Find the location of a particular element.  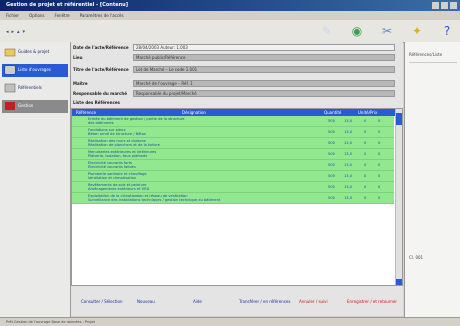

form-row-place: Lieu Marché public/Référence is located at coordinates (237, 58).